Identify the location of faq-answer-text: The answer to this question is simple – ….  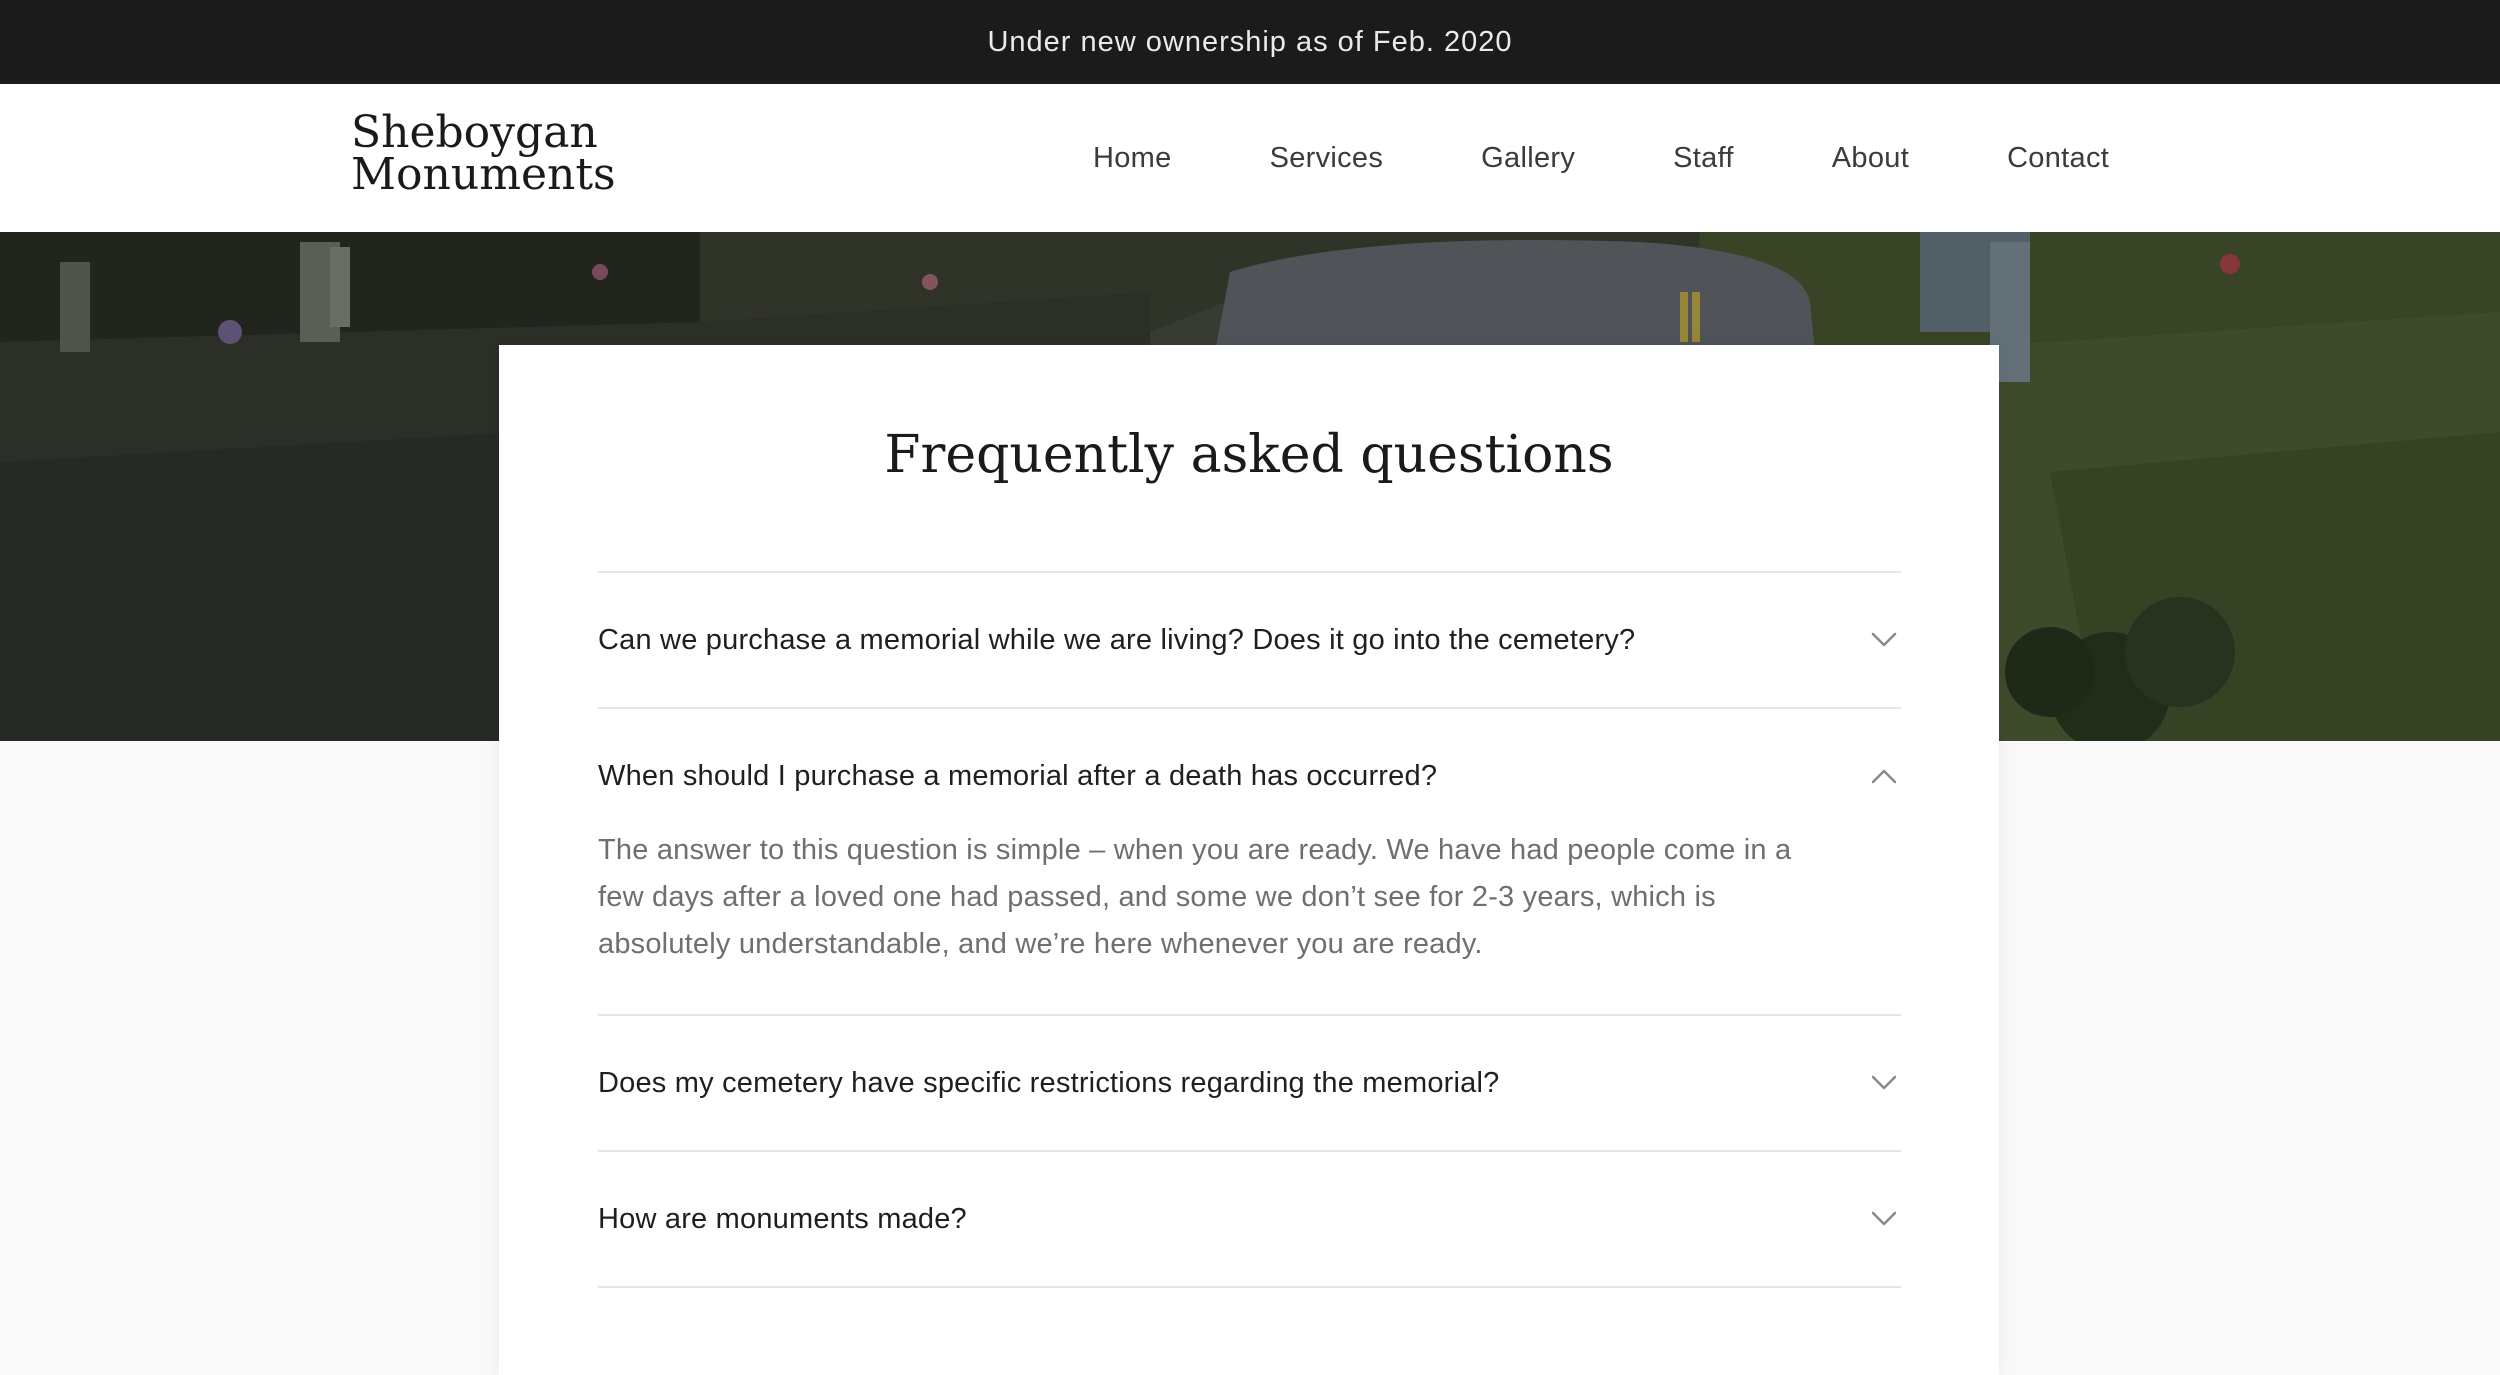
(1195, 897).